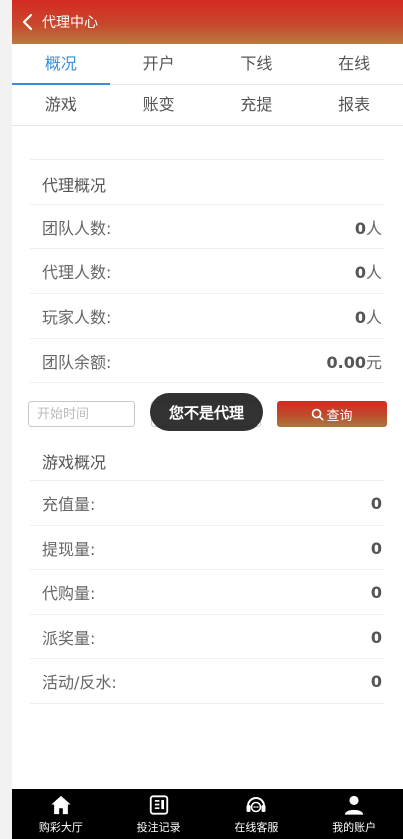 The width and height of the screenshot is (403, 839). What do you see at coordinates (207, 360) in the screenshot?
I see `team-balance-row: 团队余额: 0.00元` at bounding box center [207, 360].